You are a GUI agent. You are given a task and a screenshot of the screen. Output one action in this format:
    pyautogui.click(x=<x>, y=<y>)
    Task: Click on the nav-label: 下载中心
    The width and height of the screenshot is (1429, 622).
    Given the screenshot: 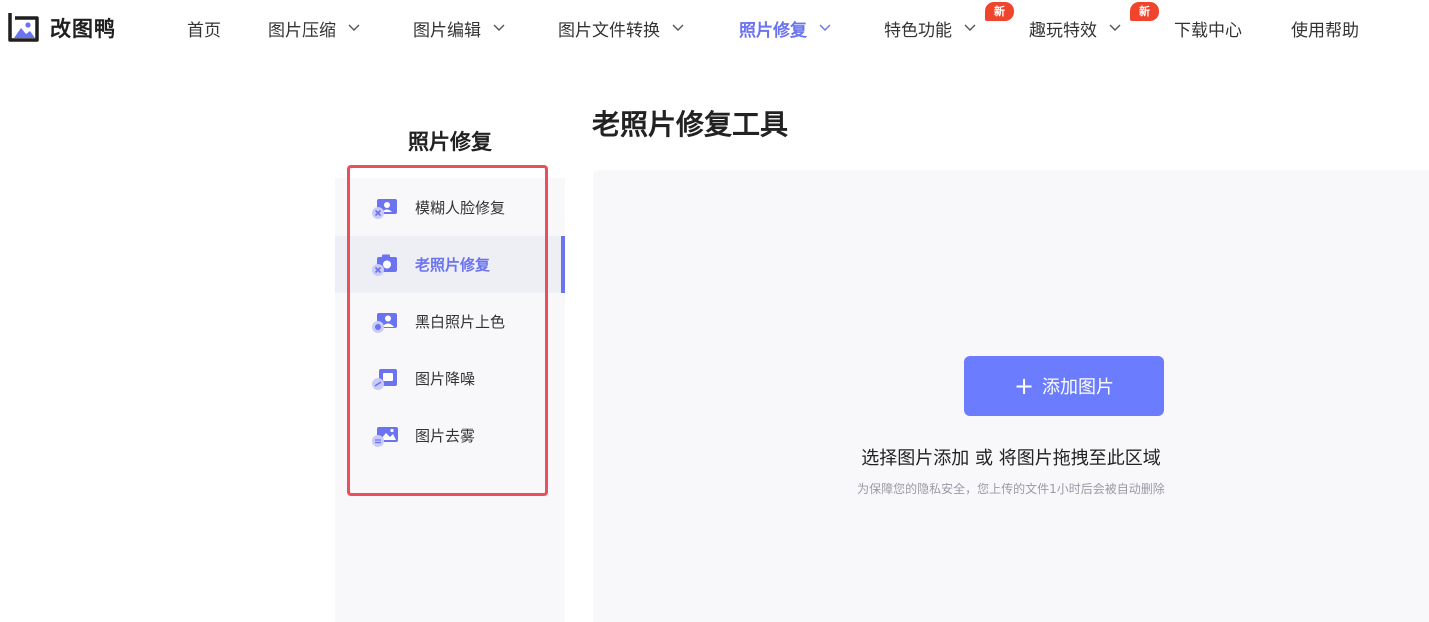 What is the action you would take?
    pyautogui.click(x=1208, y=30)
    